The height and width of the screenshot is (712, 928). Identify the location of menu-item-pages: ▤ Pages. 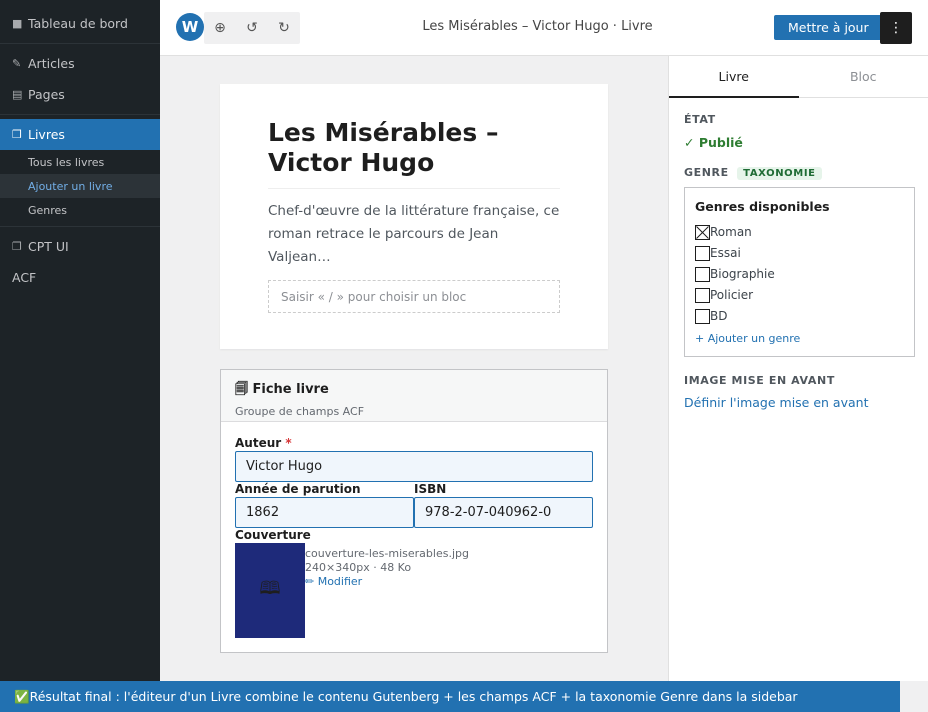
(80, 94).